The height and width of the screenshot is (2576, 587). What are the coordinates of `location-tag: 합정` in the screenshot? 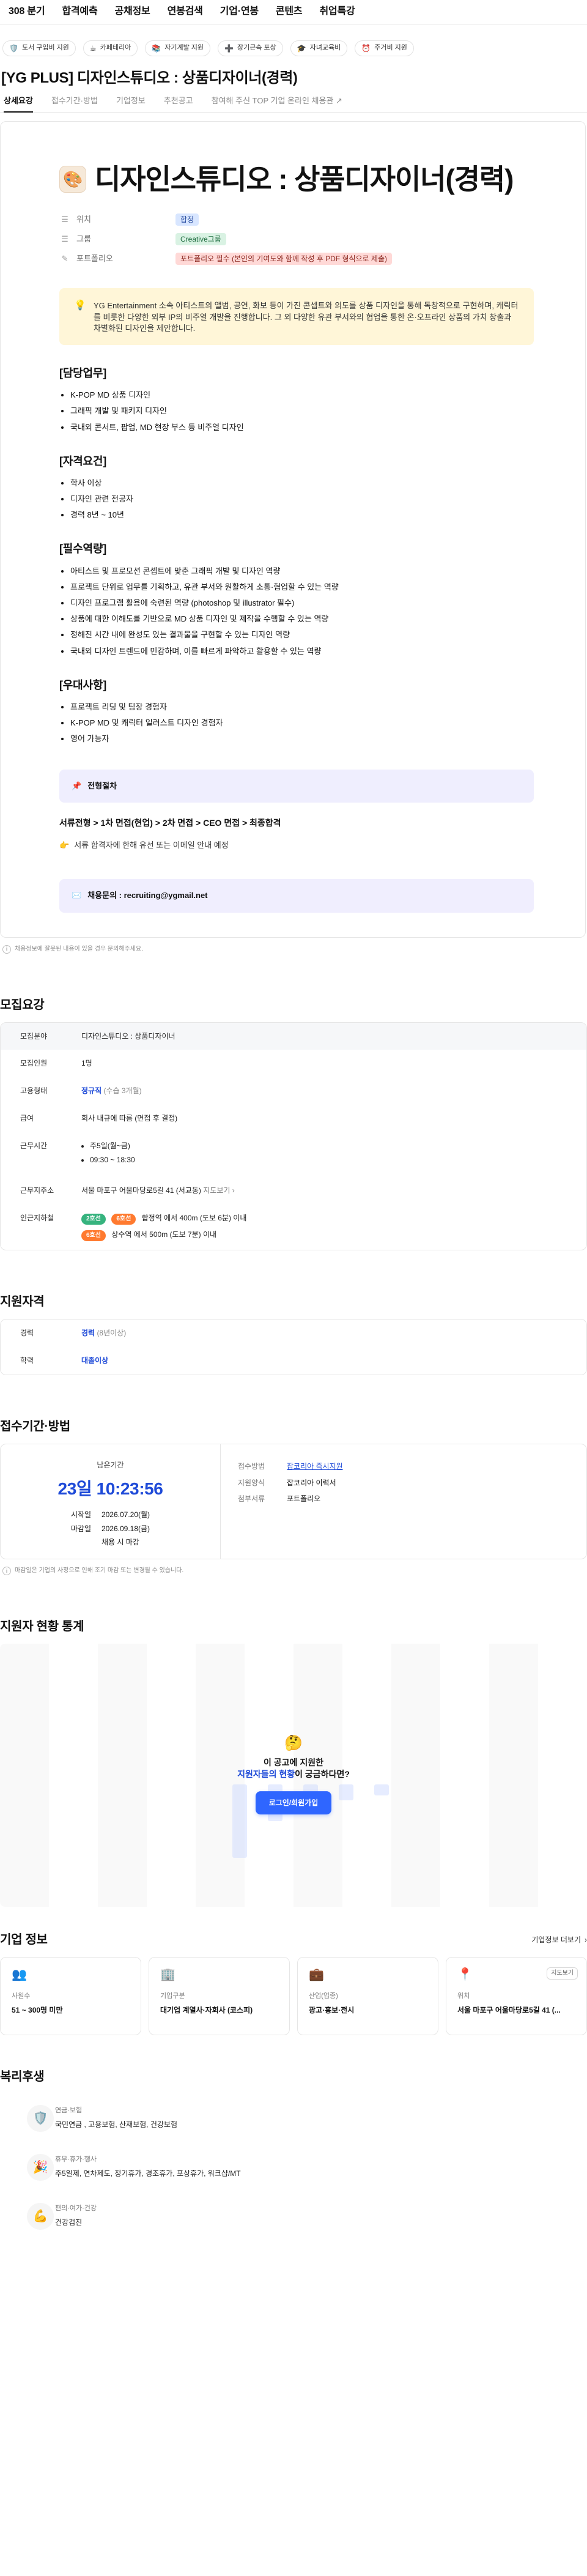 It's located at (187, 219).